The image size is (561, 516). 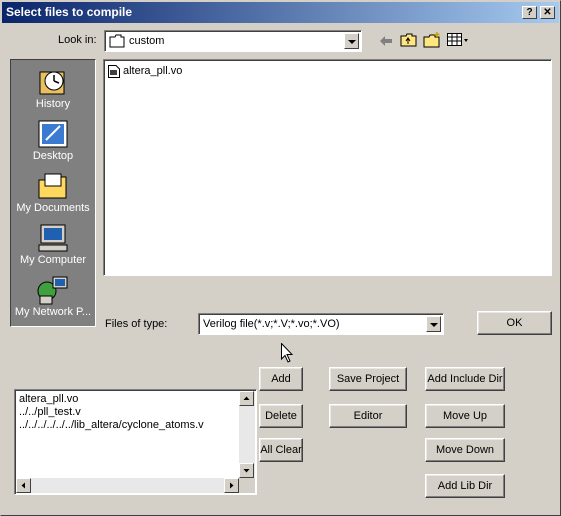 I want to click on place-my-computer: My Computer, so click(x=53, y=246).